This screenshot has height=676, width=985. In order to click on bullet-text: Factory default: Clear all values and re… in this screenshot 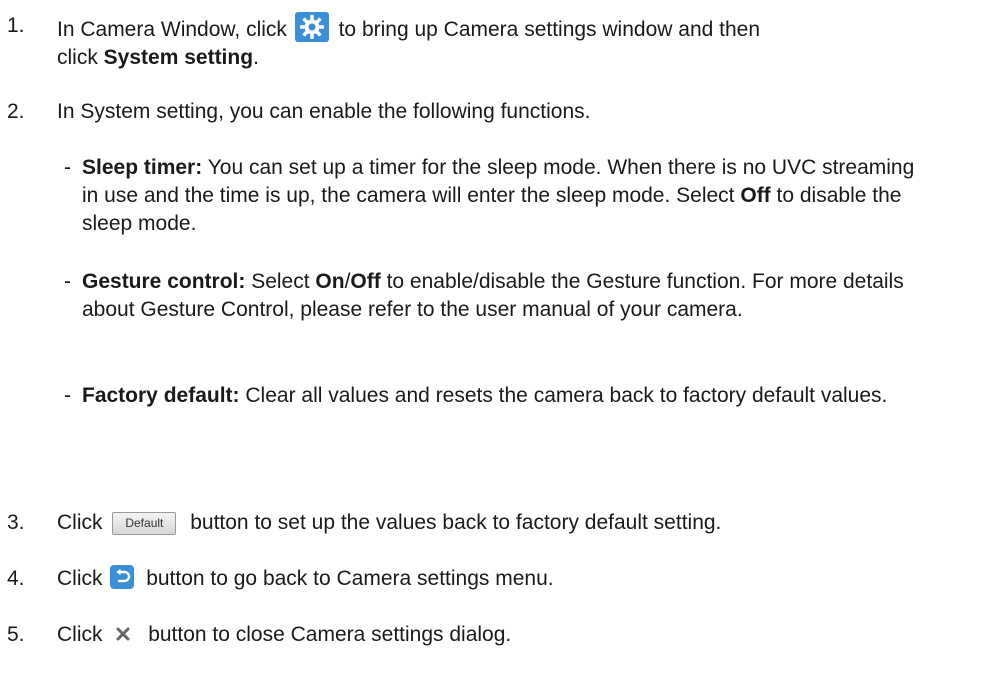, I will do `click(493, 396)`.